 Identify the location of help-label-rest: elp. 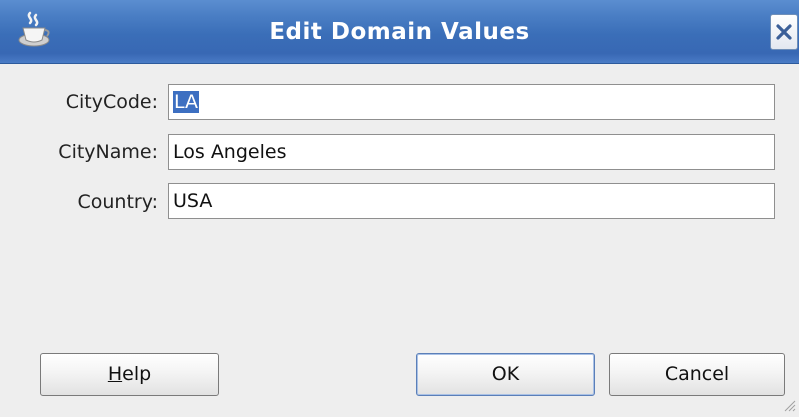
(137, 374).